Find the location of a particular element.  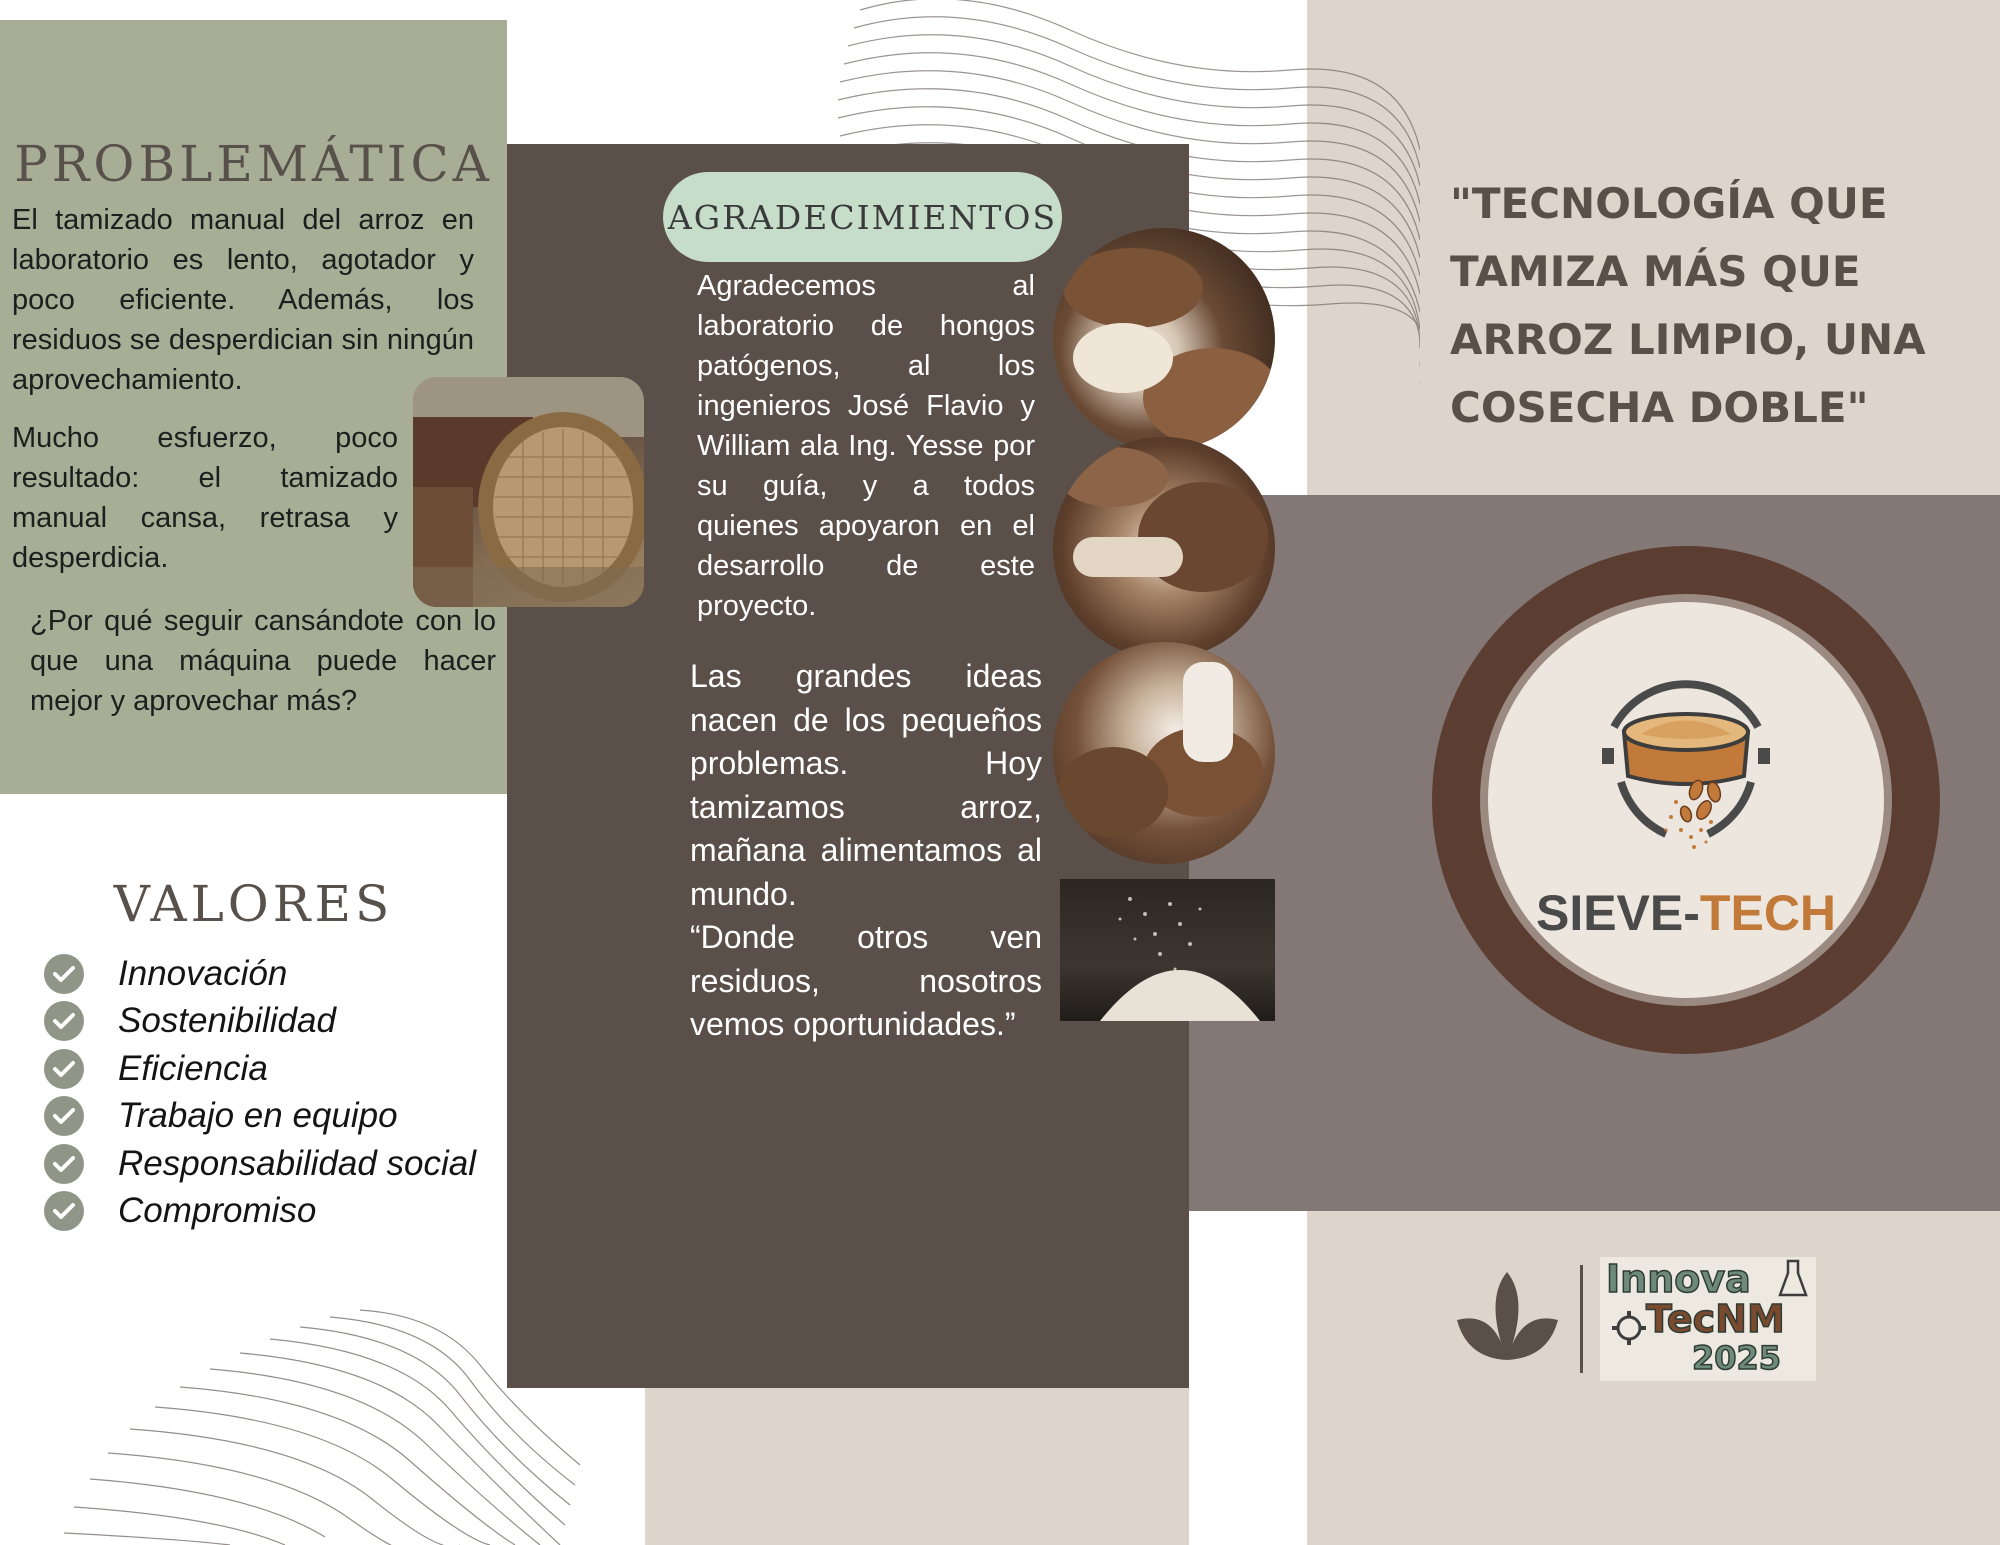

brand-name-part-1: SIEVE- is located at coordinates (1617, 913).